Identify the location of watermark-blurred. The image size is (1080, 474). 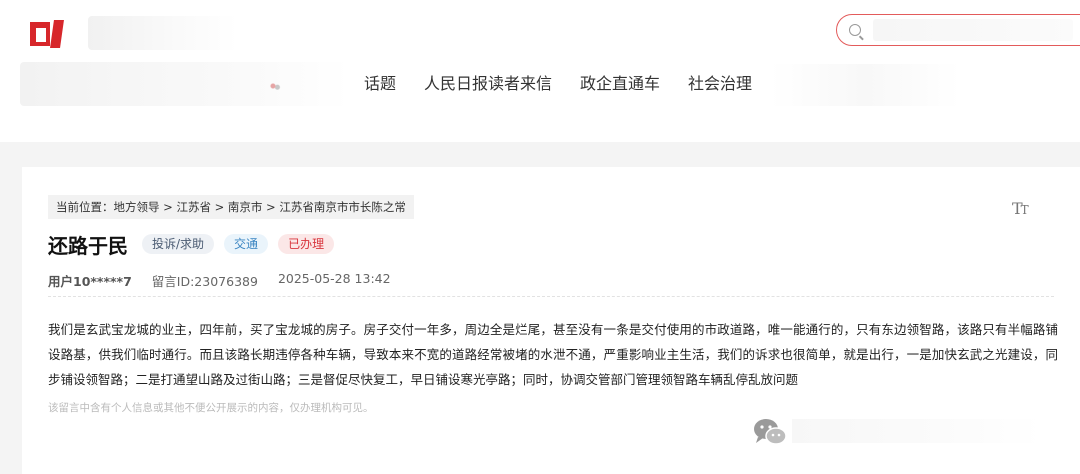
(917, 431).